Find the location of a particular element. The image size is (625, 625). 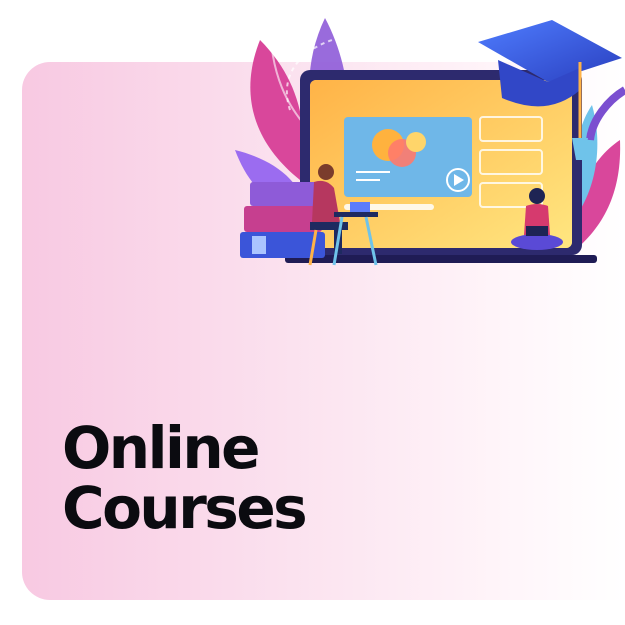

headline-line-2: Courses is located at coordinates (185, 508).